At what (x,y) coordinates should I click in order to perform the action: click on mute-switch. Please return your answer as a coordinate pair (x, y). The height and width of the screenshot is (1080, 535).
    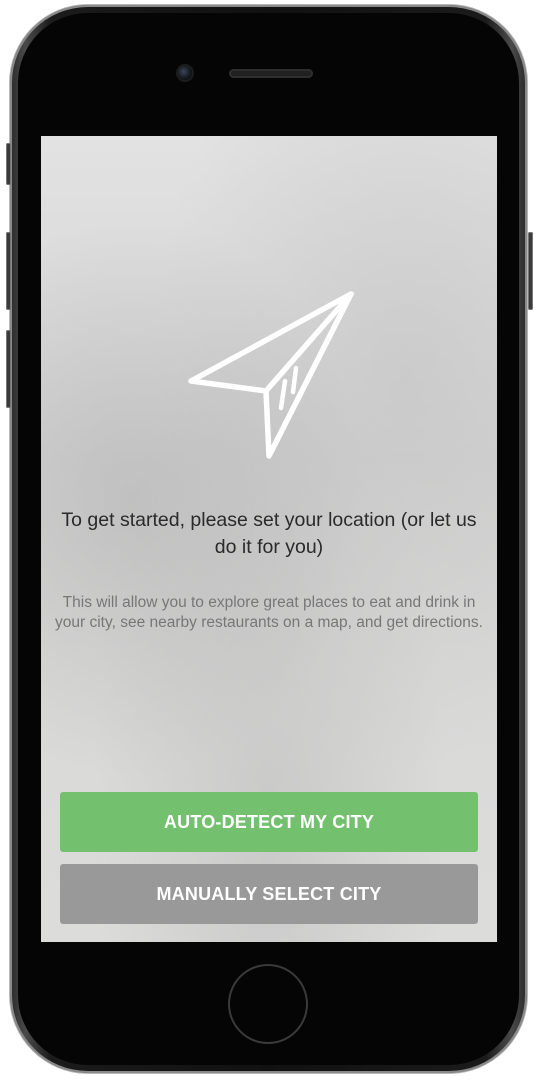
    Looking at the image, I should click on (8, 164).